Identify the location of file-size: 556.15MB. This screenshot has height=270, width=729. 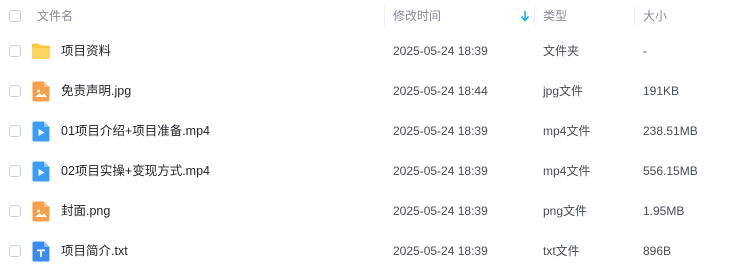
(670, 171).